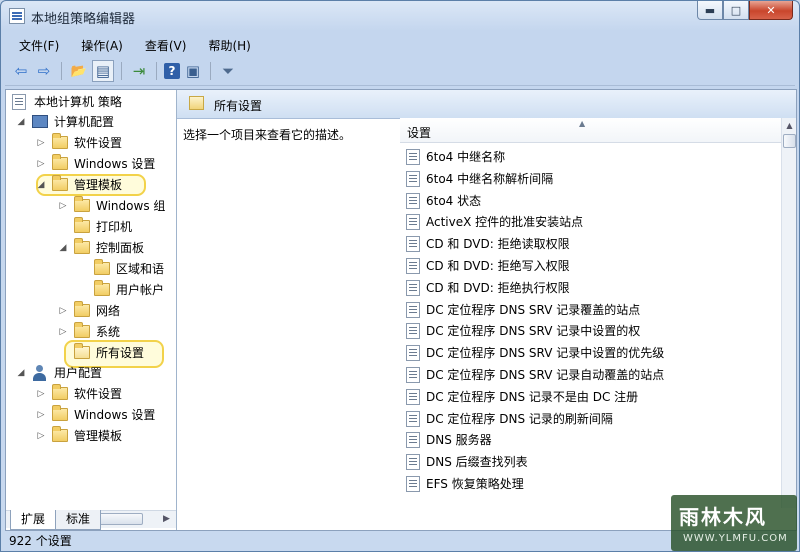 This screenshot has width=800, height=552. Describe the element at coordinates (44, 71) in the screenshot. I see `forward-arrow-icon: ⇨` at that location.